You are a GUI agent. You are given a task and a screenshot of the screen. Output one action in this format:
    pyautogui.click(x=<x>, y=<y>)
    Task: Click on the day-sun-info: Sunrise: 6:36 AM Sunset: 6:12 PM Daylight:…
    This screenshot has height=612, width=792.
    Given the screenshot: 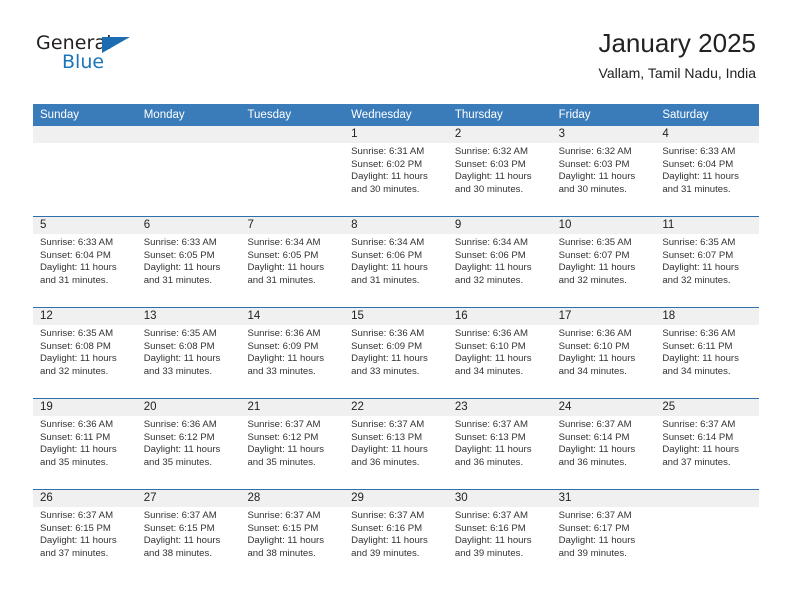 What is the action you would take?
    pyautogui.click(x=189, y=442)
    